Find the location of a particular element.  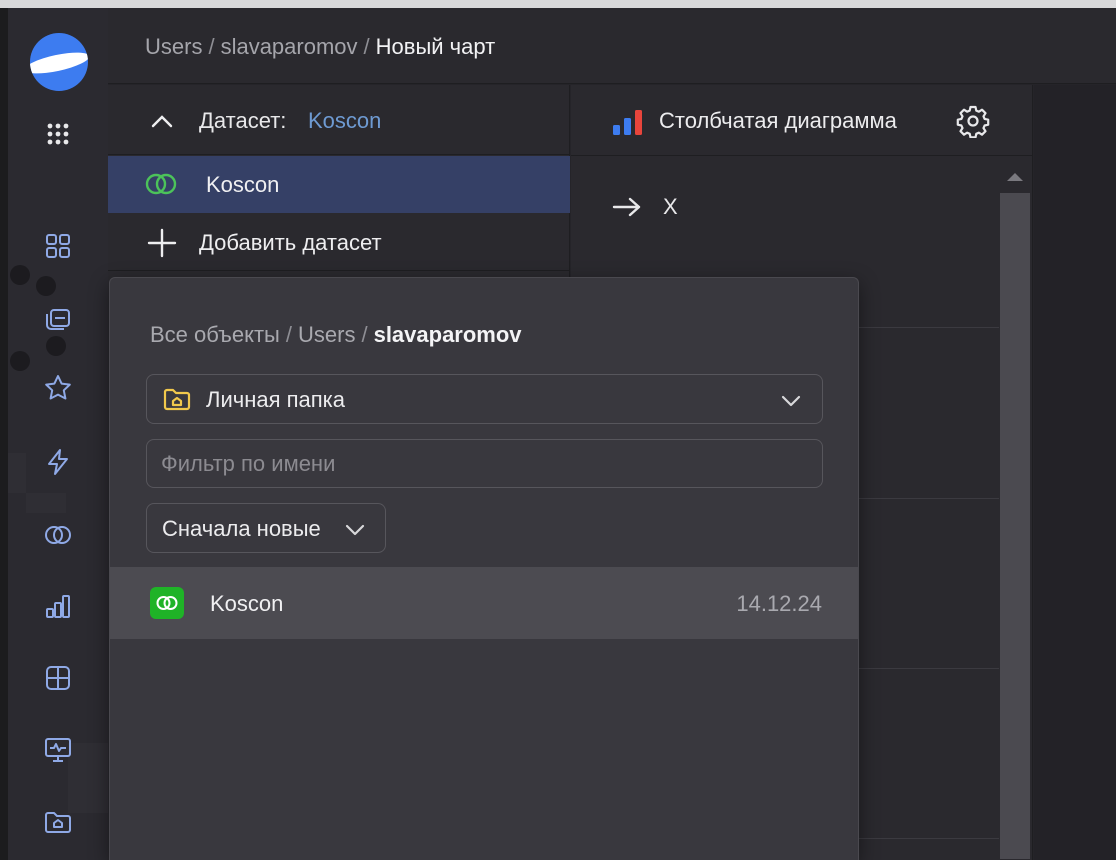

sort-select: Сначала новые is located at coordinates (266, 528).